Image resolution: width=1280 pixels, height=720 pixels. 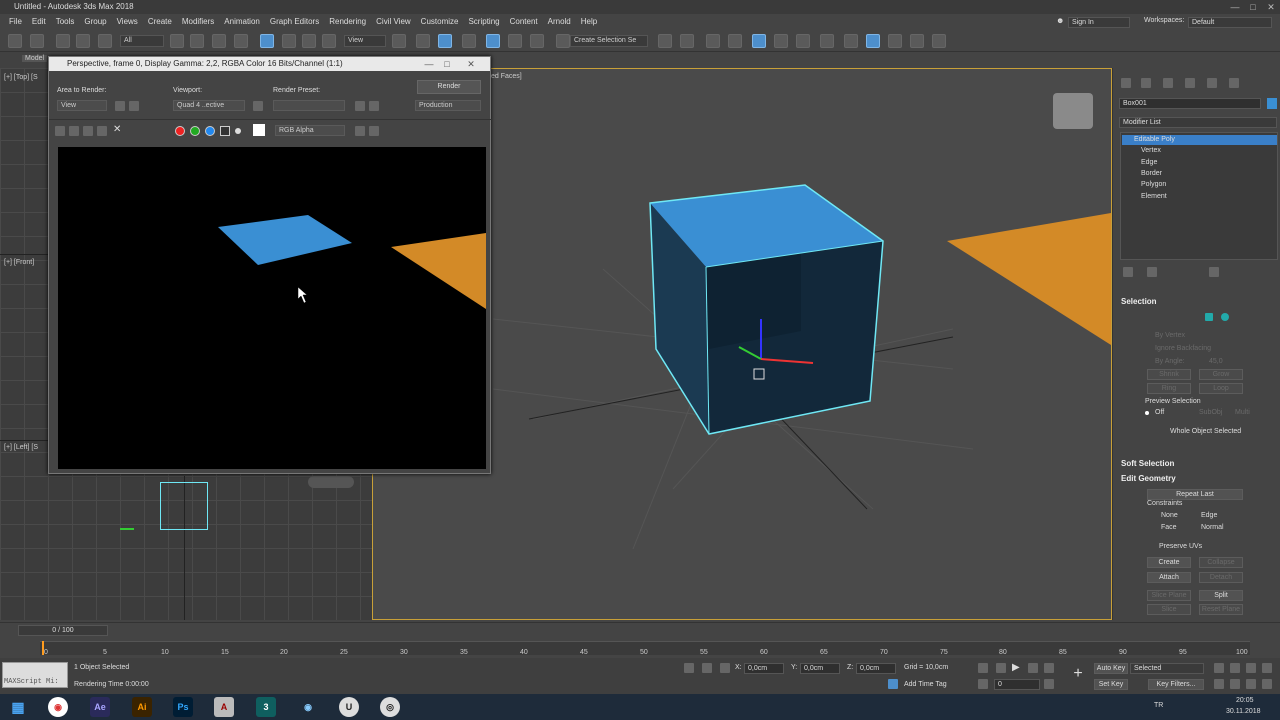 I want to click on top-viewport-label: [+] [Top] [S, so click(x=21, y=77).